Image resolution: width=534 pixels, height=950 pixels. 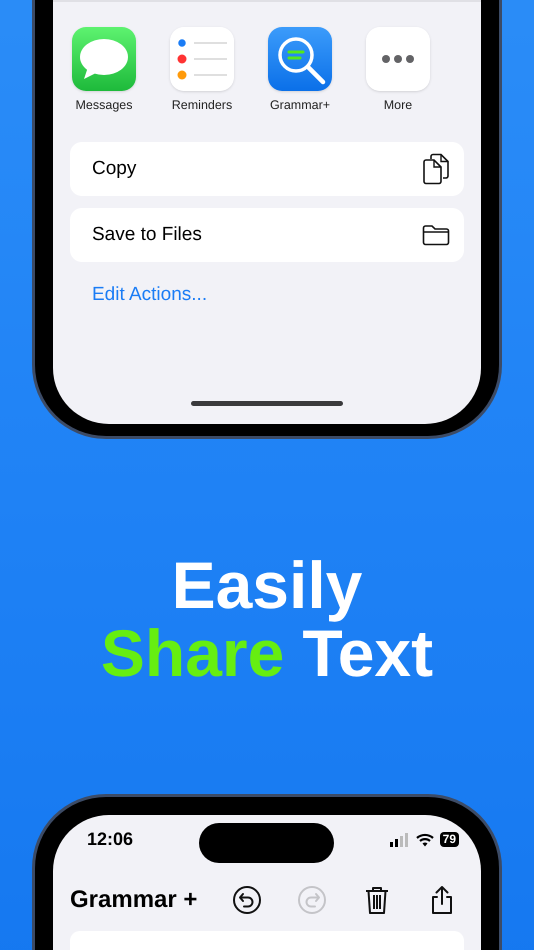 I want to click on speech-bubble-icon, so click(x=104, y=59).